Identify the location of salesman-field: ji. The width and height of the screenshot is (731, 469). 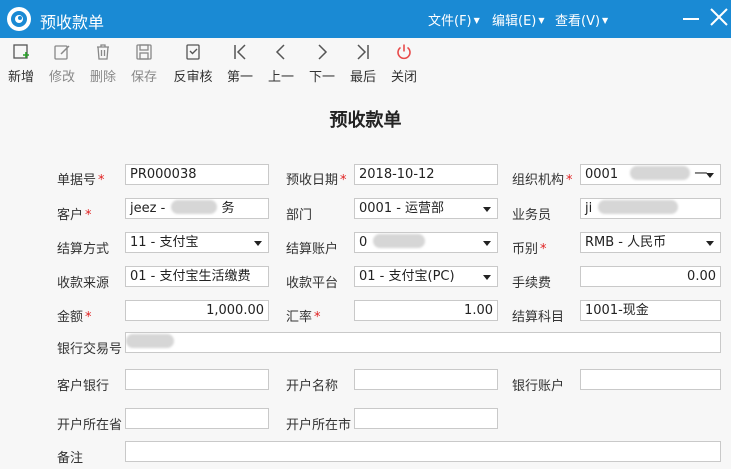
(650, 208).